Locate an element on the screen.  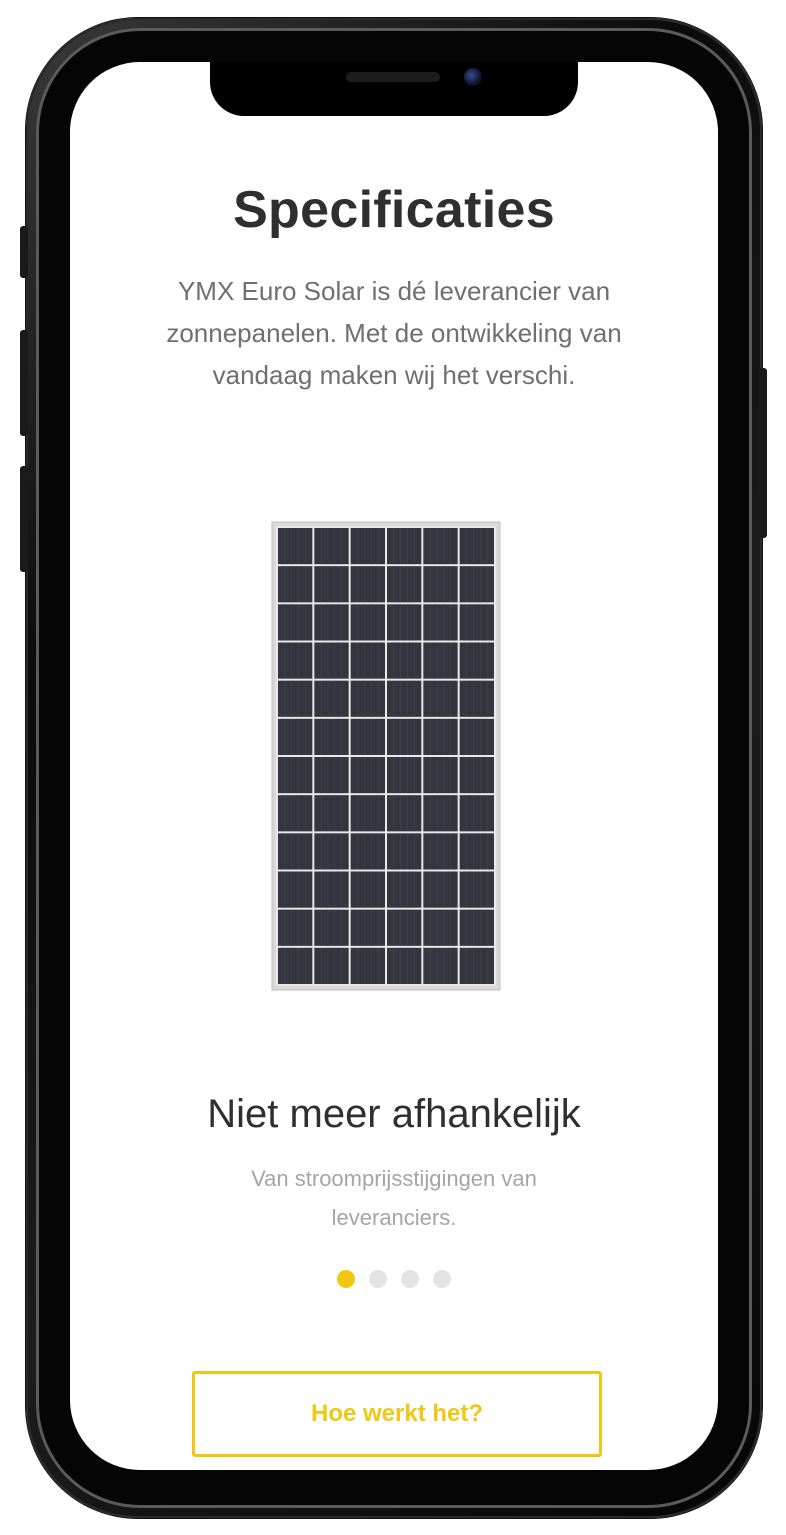
front-camera-icon is located at coordinates (473, 77).